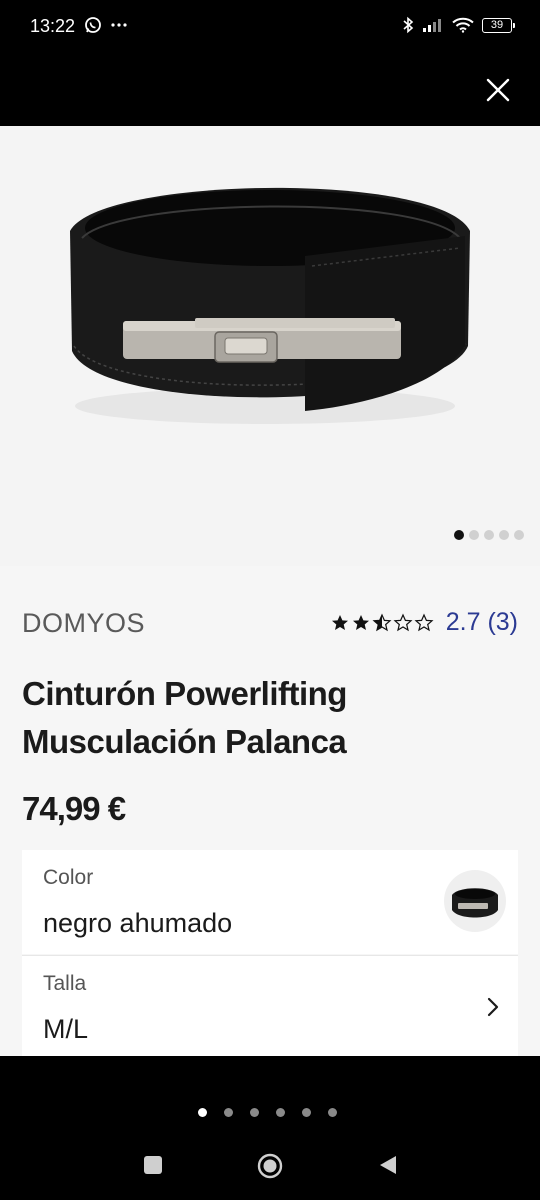  I want to click on top-bar, so click(270, 91).